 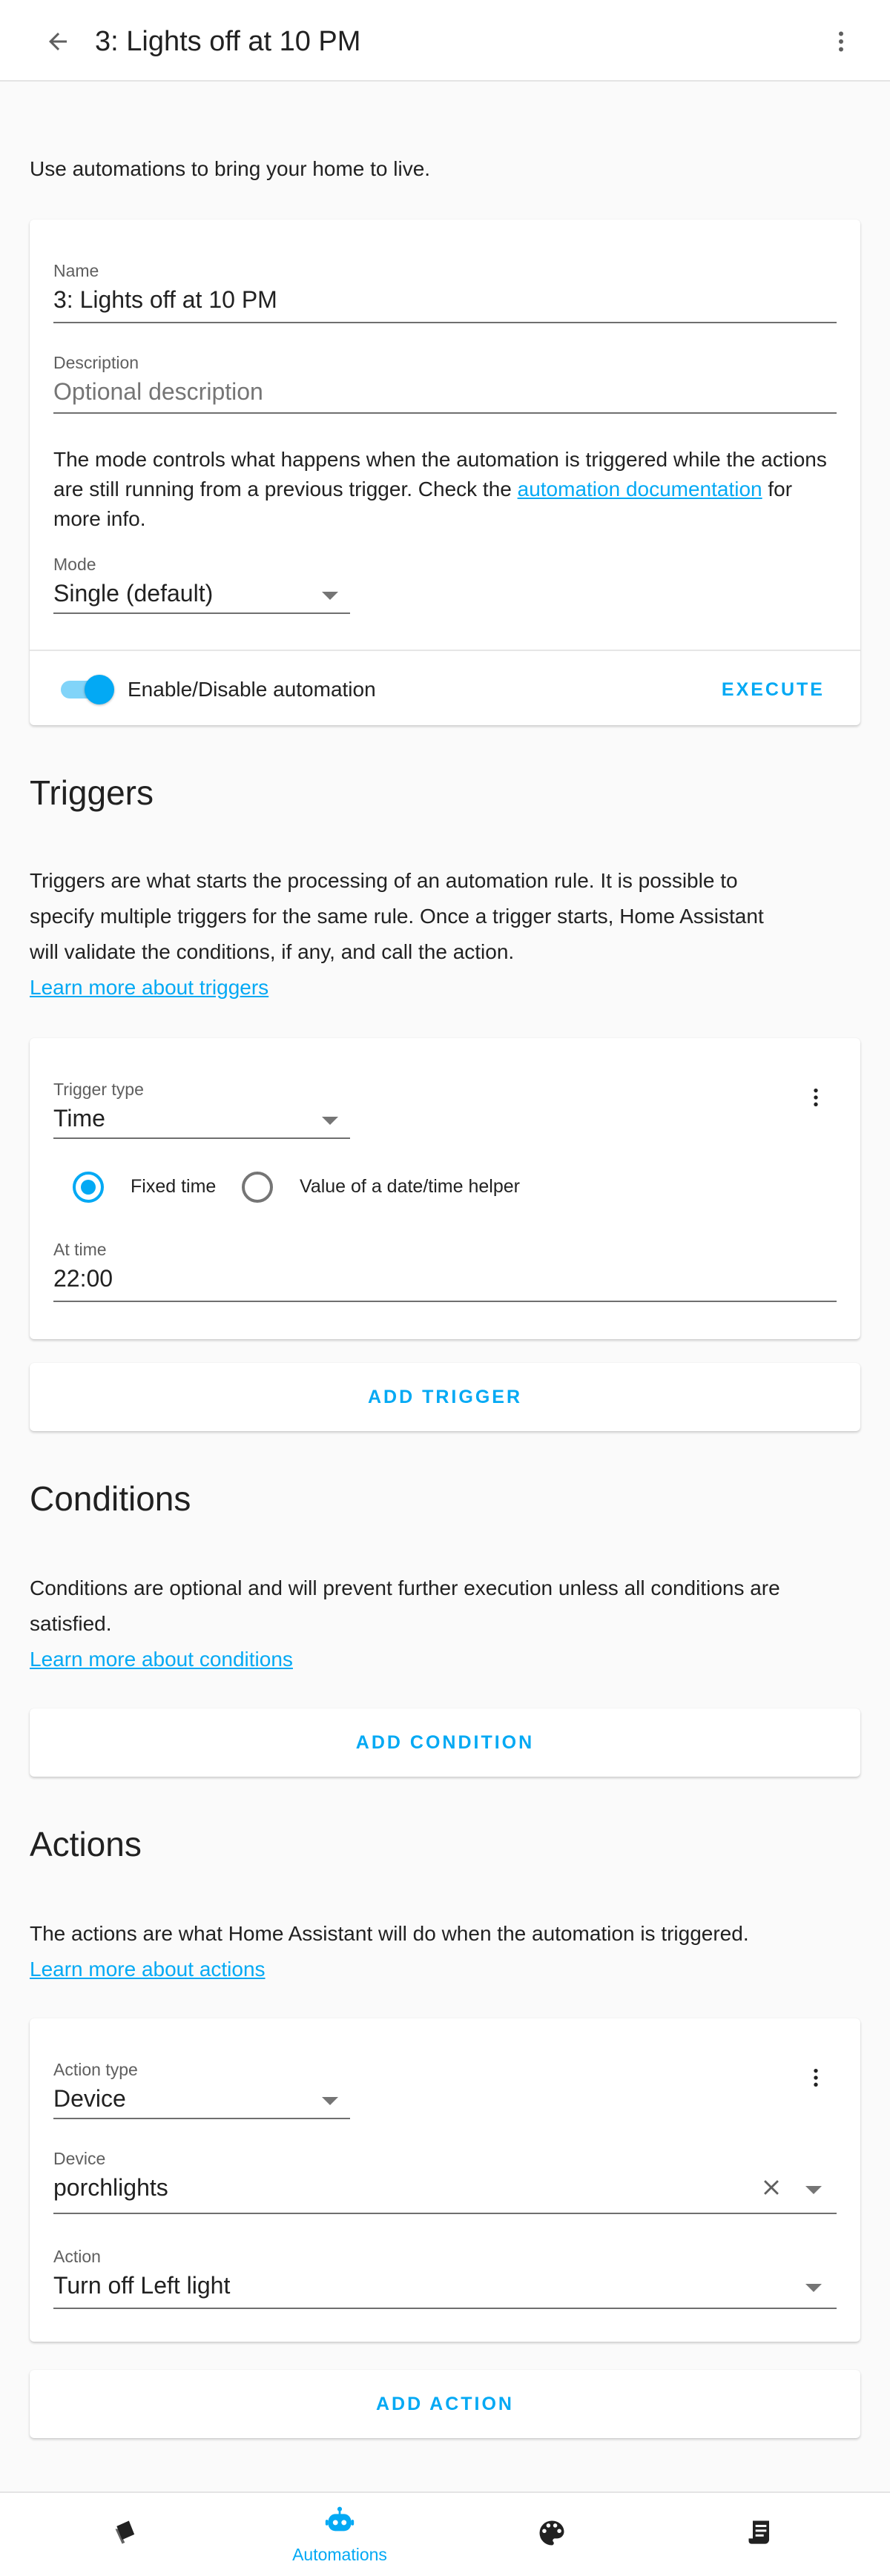 What do you see at coordinates (813, 2288) in the screenshot?
I see `action-dropdown-arrow-icon` at bounding box center [813, 2288].